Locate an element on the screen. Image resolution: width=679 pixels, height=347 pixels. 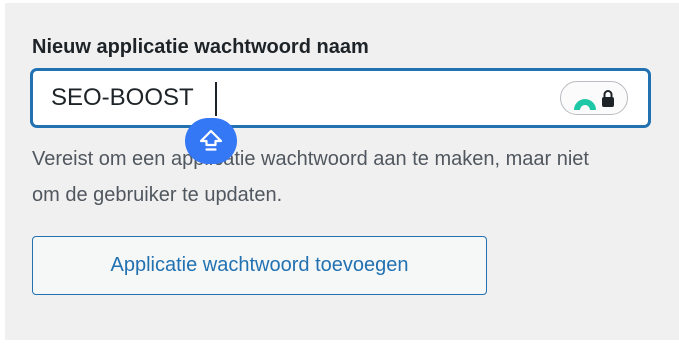
application-password-name-input is located at coordinates (291, 98).